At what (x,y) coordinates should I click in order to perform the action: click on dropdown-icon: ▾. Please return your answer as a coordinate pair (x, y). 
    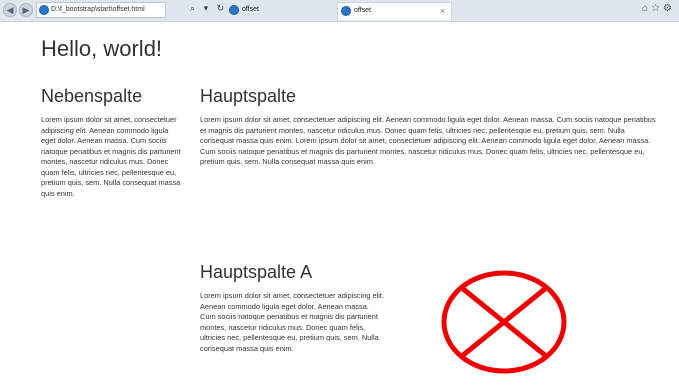
    Looking at the image, I should click on (206, 8).